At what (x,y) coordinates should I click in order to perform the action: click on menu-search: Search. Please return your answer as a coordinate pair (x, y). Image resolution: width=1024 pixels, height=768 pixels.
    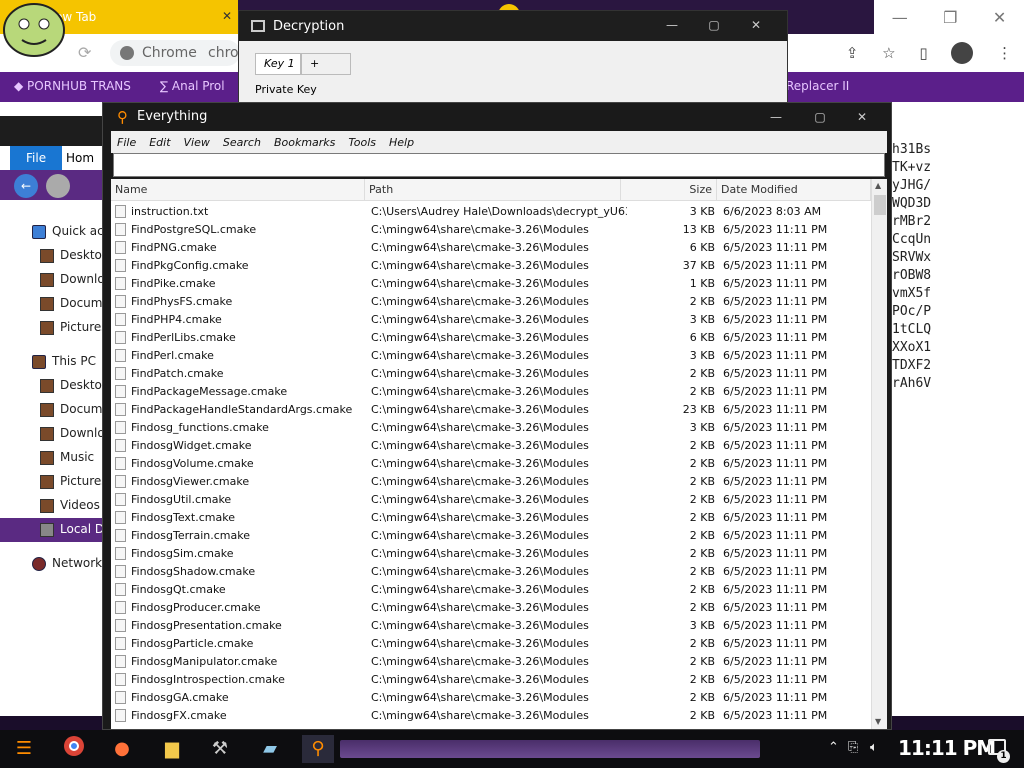
    Looking at the image, I should click on (242, 142).